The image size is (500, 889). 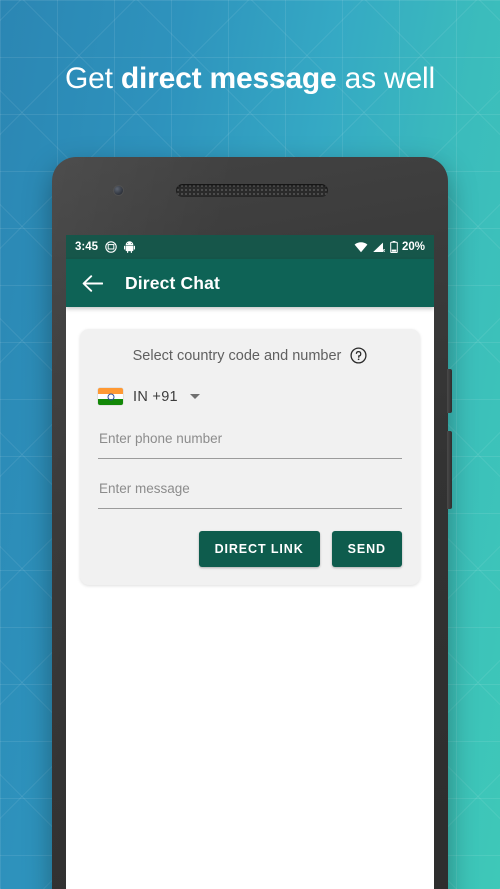 I want to click on page-title: Get direct message as well, so click(x=250, y=79).